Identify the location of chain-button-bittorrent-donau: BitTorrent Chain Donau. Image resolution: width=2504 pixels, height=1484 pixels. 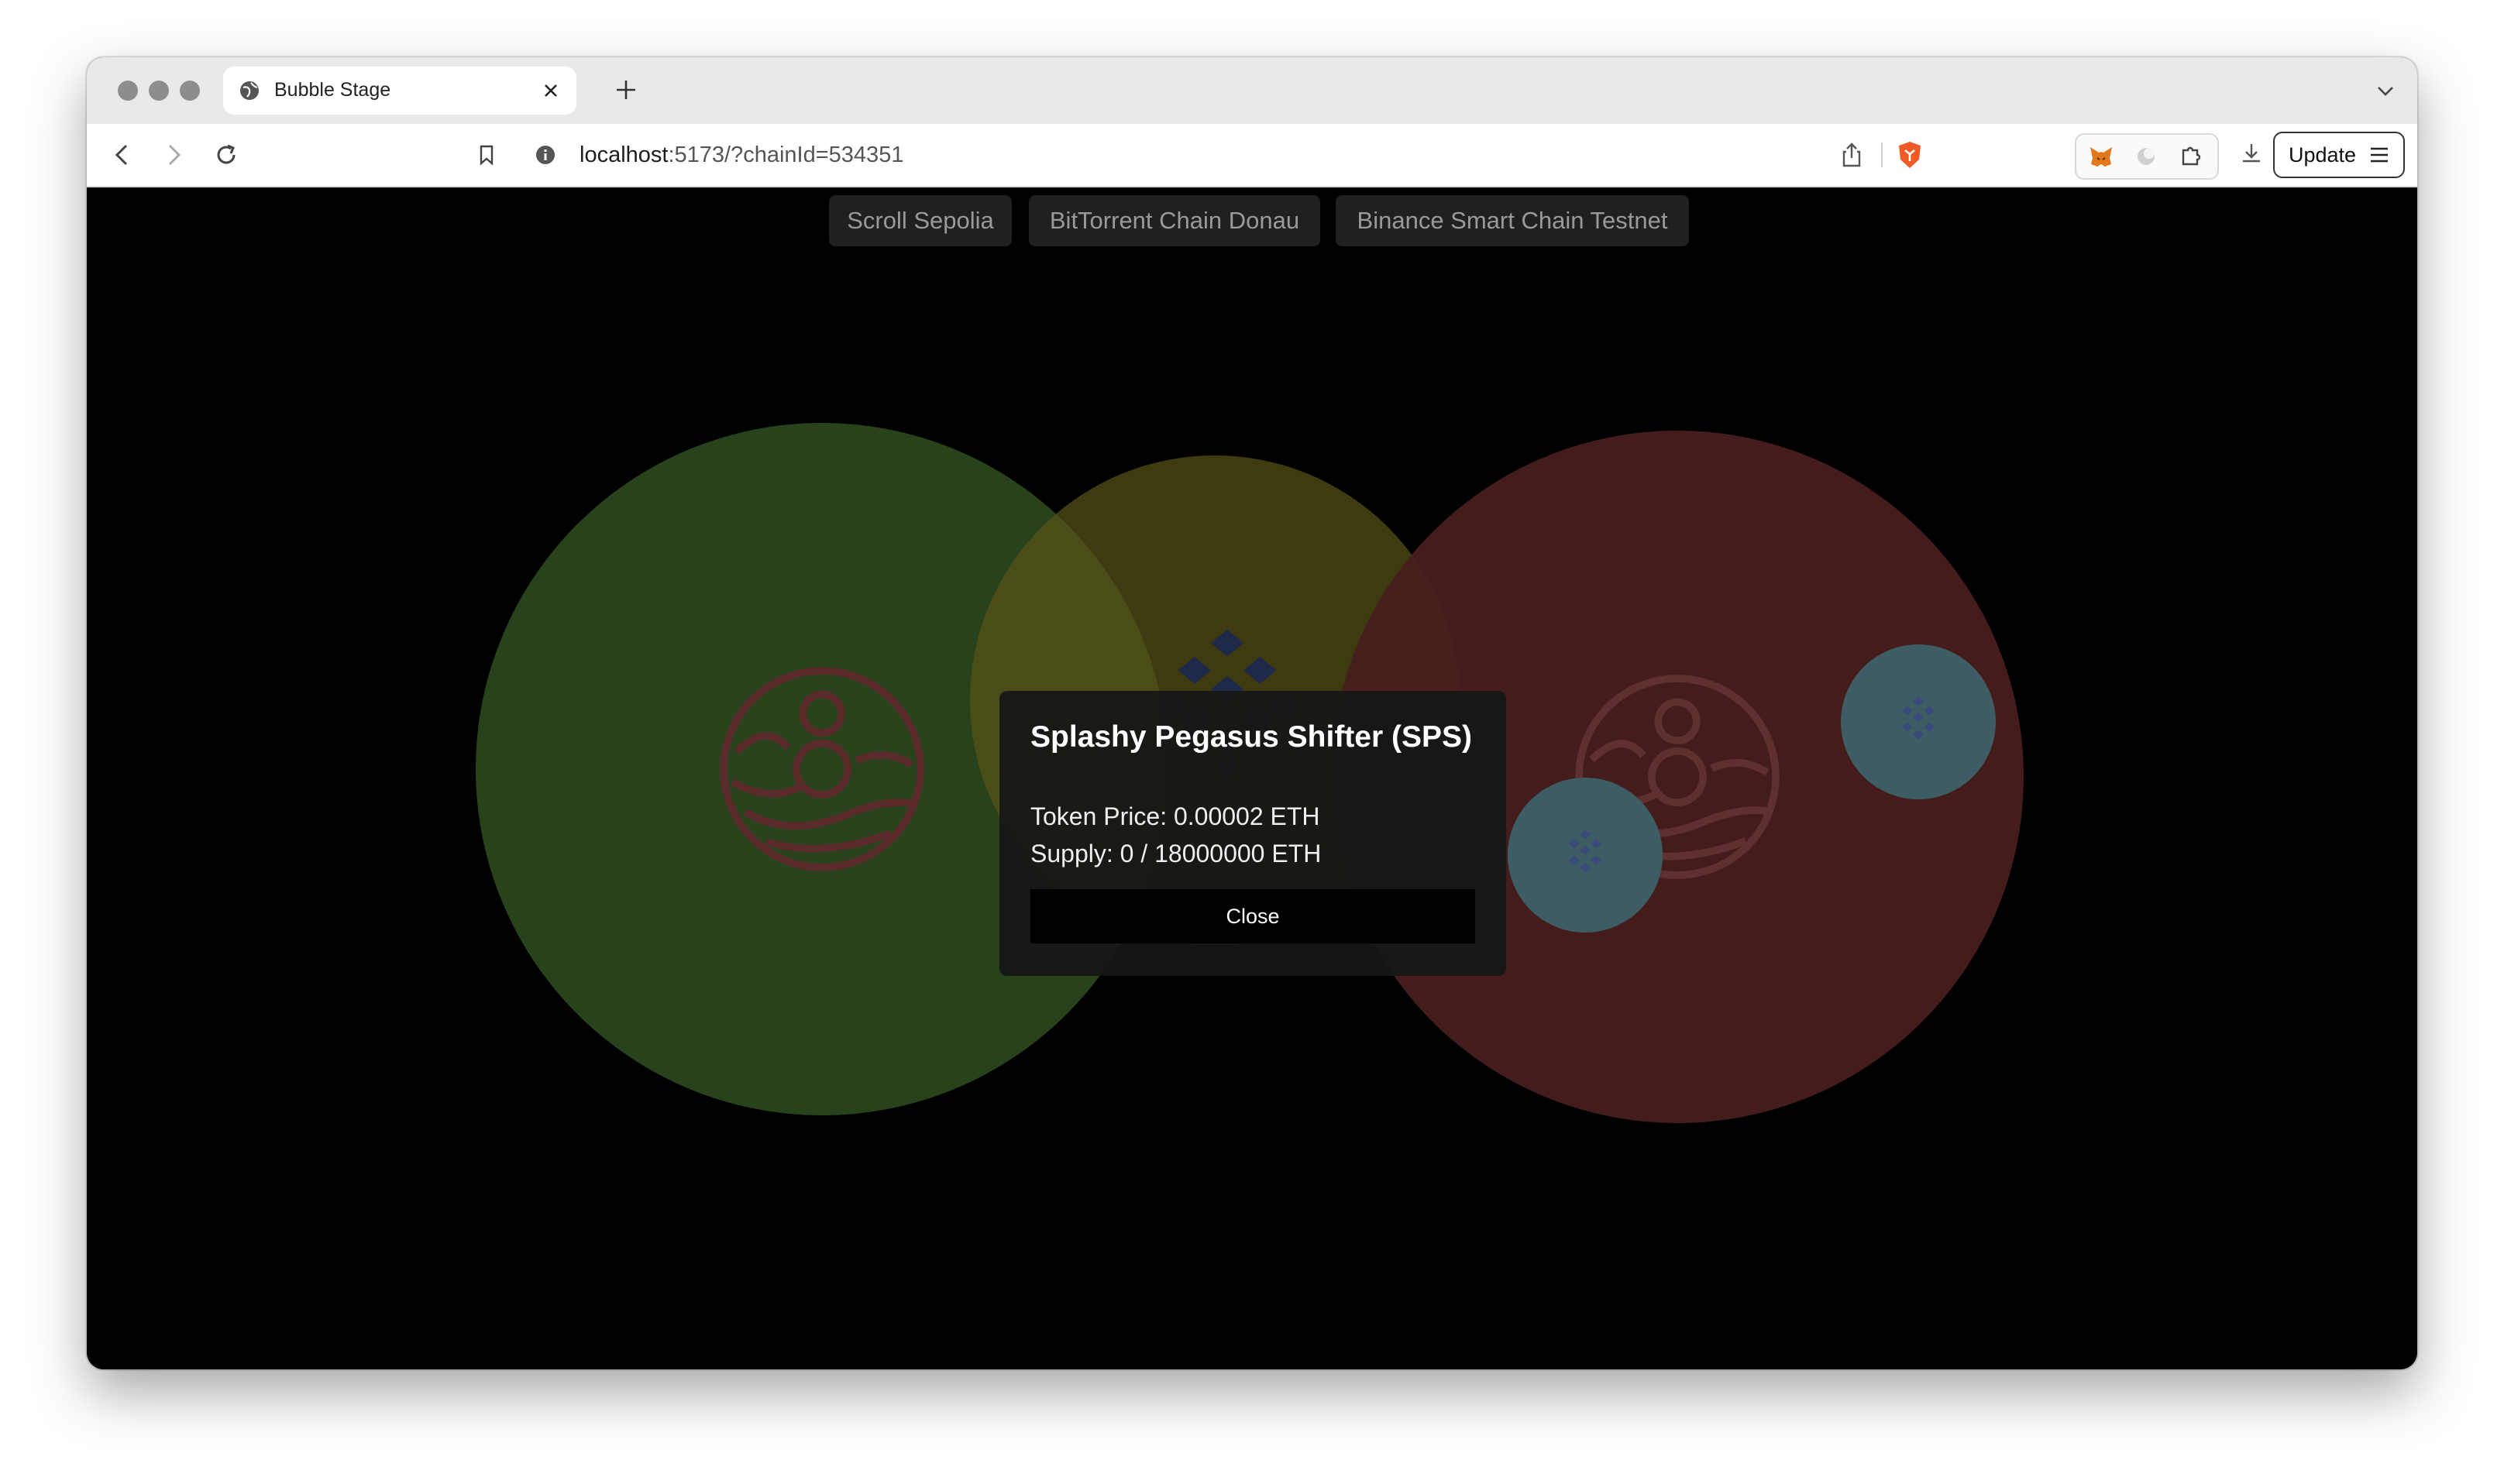
(1174, 220).